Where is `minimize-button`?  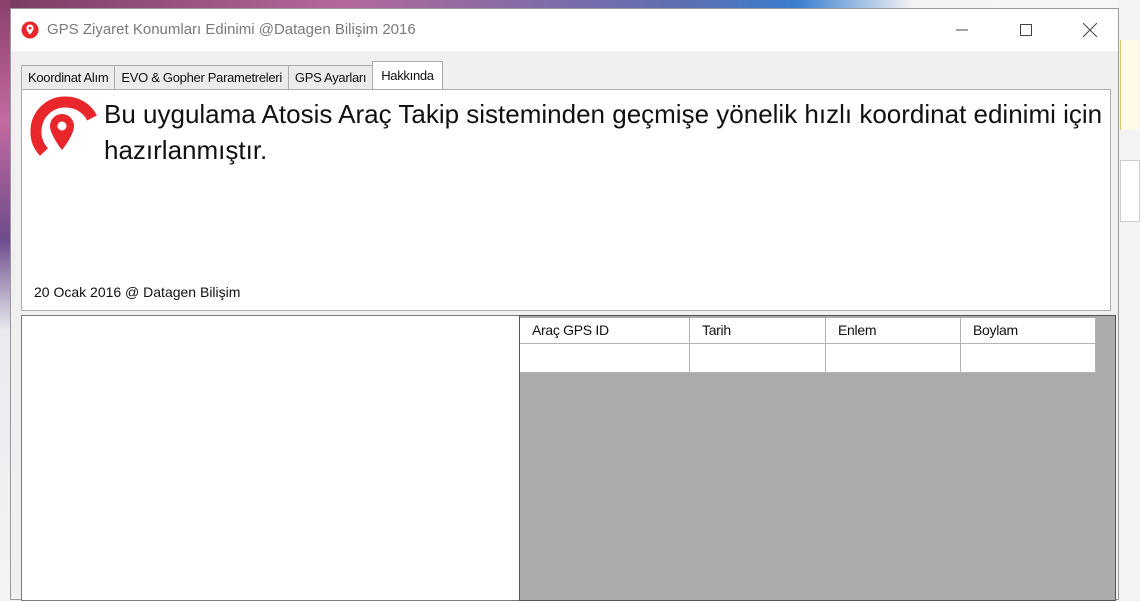
minimize-button is located at coordinates (962, 30).